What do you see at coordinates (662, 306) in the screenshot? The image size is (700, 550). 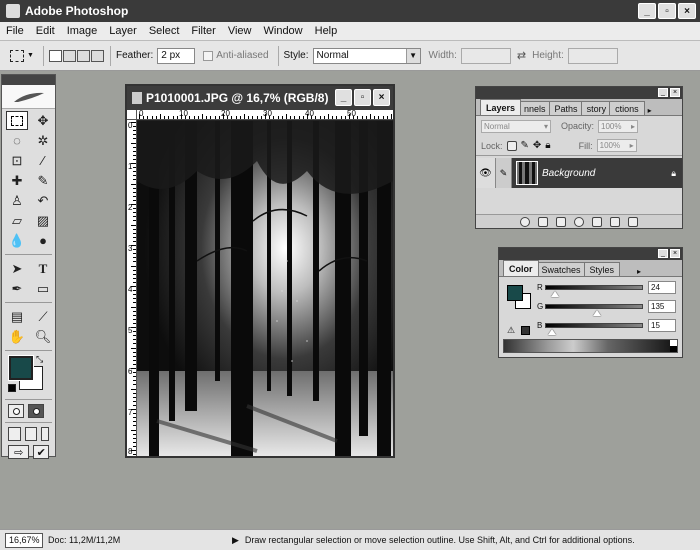 I see `green-value-input: 135` at bounding box center [662, 306].